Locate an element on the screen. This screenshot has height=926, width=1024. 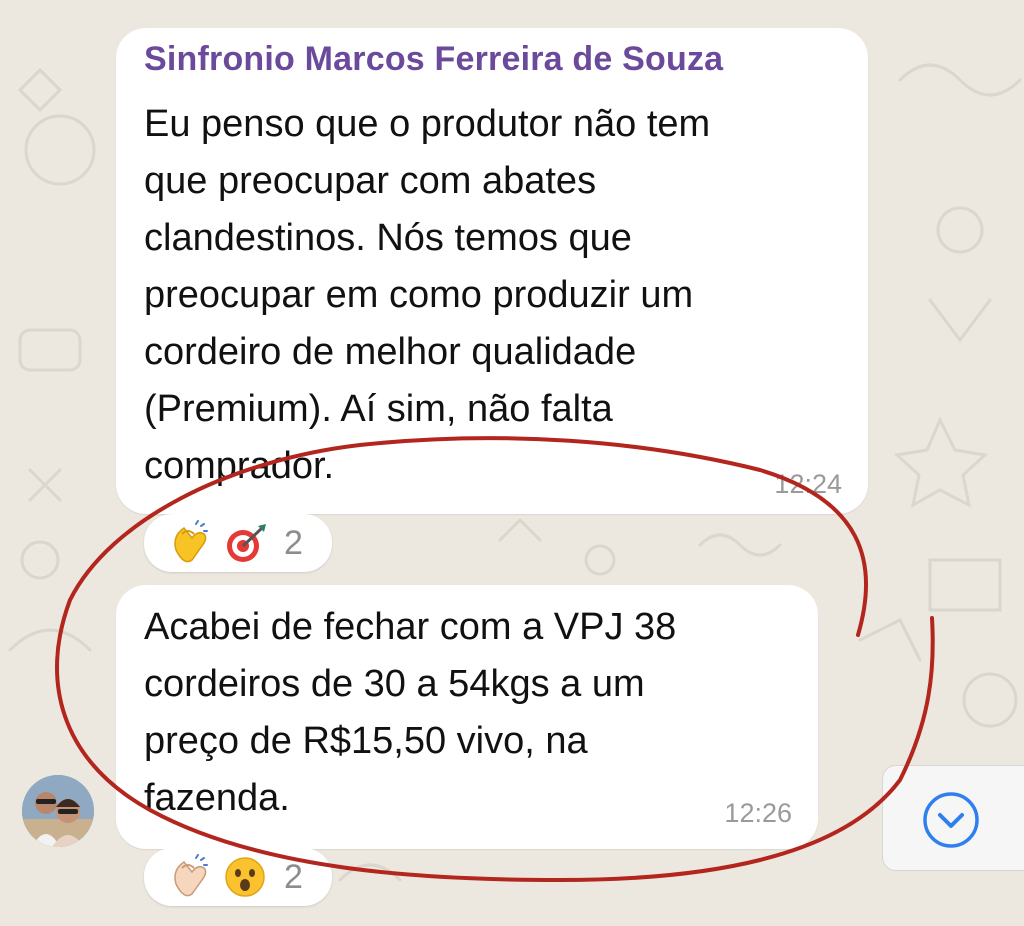
sender-avatar is located at coordinates (58, 811).